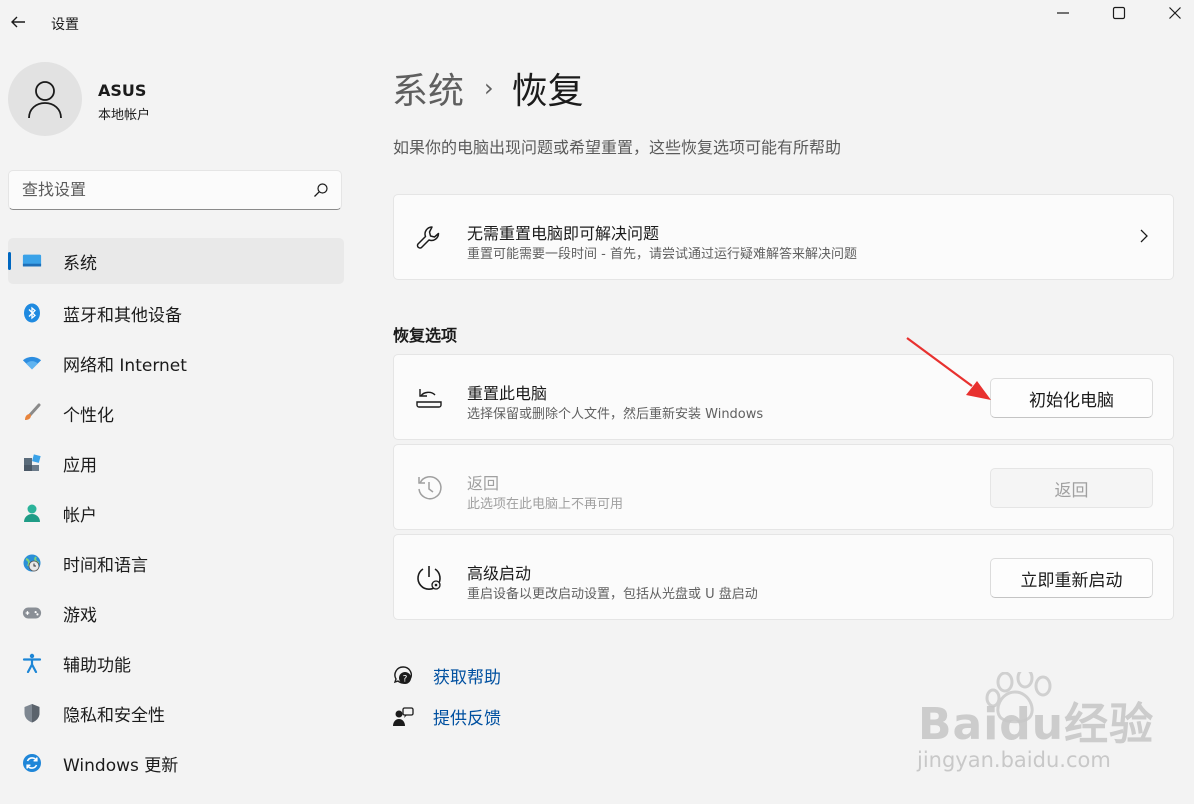 This screenshot has width=1194, height=804. What do you see at coordinates (32, 261) in the screenshot?
I see `display-icon` at bounding box center [32, 261].